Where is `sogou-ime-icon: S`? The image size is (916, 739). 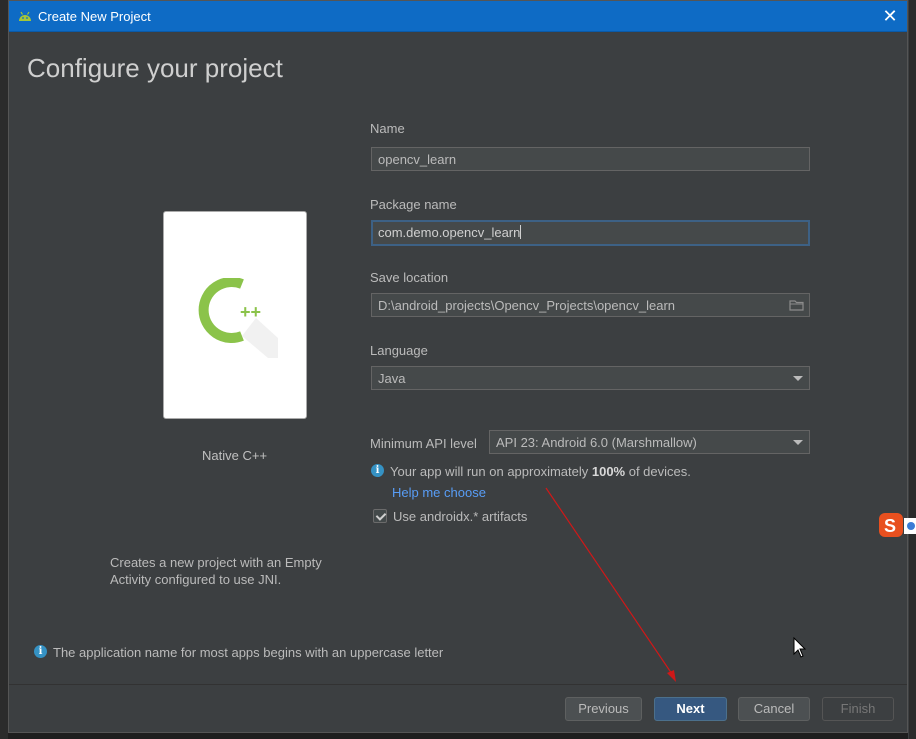
sogou-ime-icon: S is located at coordinates (897, 526).